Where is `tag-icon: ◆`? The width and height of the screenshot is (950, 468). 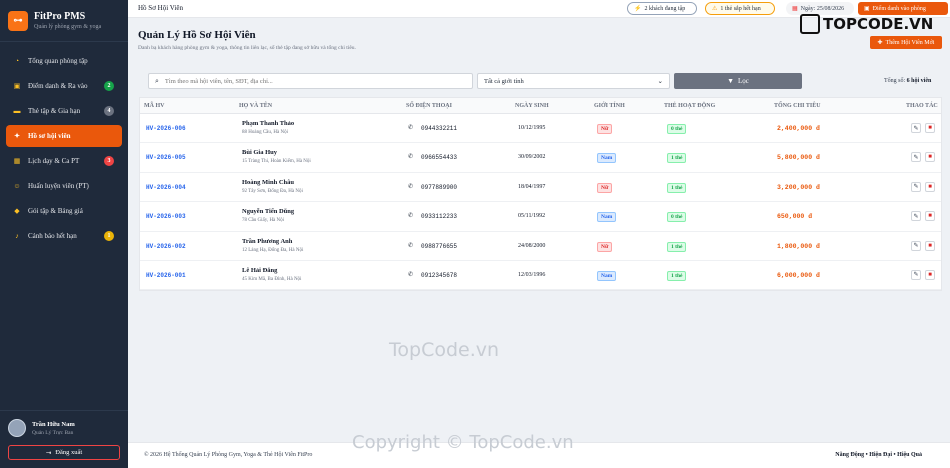 tag-icon: ◆ is located at coordinates (17, 211).